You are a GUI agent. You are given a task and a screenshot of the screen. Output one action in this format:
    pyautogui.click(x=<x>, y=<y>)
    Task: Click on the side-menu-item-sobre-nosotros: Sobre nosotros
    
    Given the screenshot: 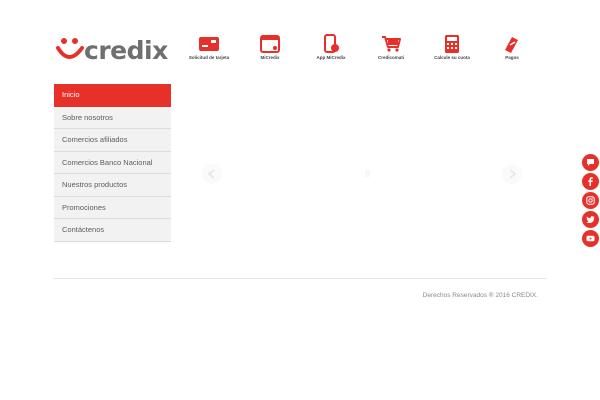 What is the action you would take?
    pyautogui.click(x=112, y=117)
    